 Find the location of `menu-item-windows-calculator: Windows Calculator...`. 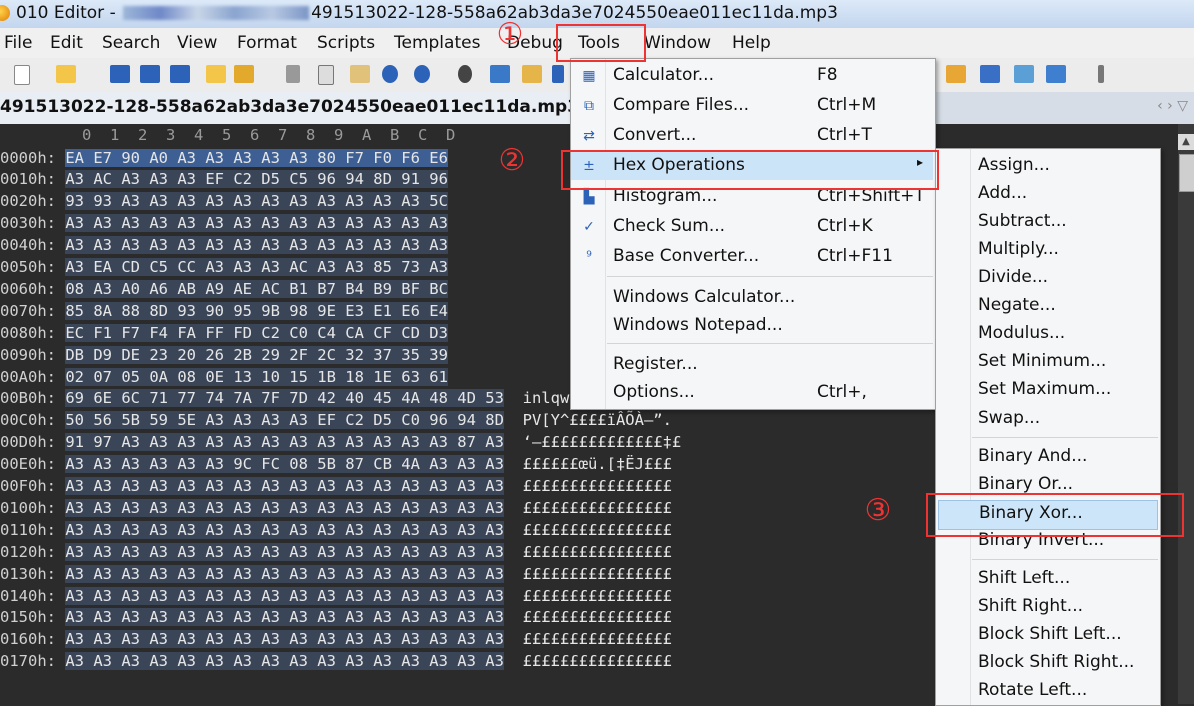

menu-item-windows-calculator: Windows Calculator... is located at coordinates (752, 298).